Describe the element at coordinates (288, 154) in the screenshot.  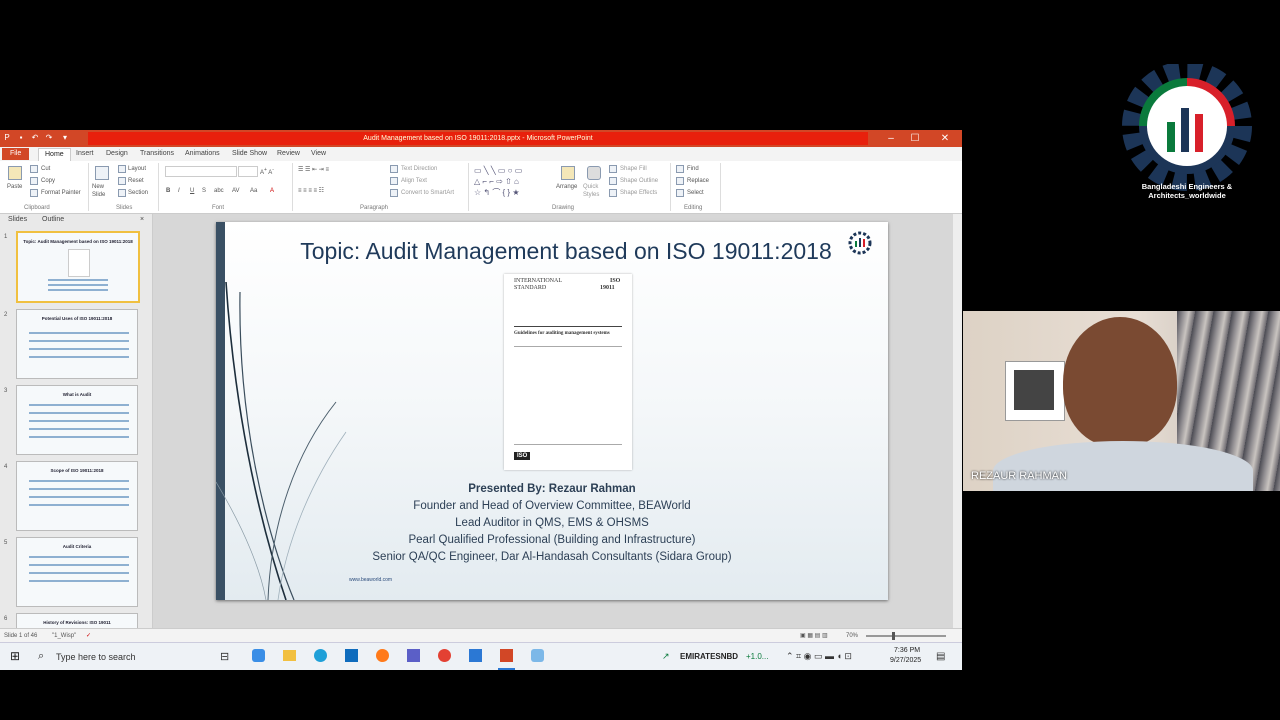
I see `tab-review: Review` at that location.